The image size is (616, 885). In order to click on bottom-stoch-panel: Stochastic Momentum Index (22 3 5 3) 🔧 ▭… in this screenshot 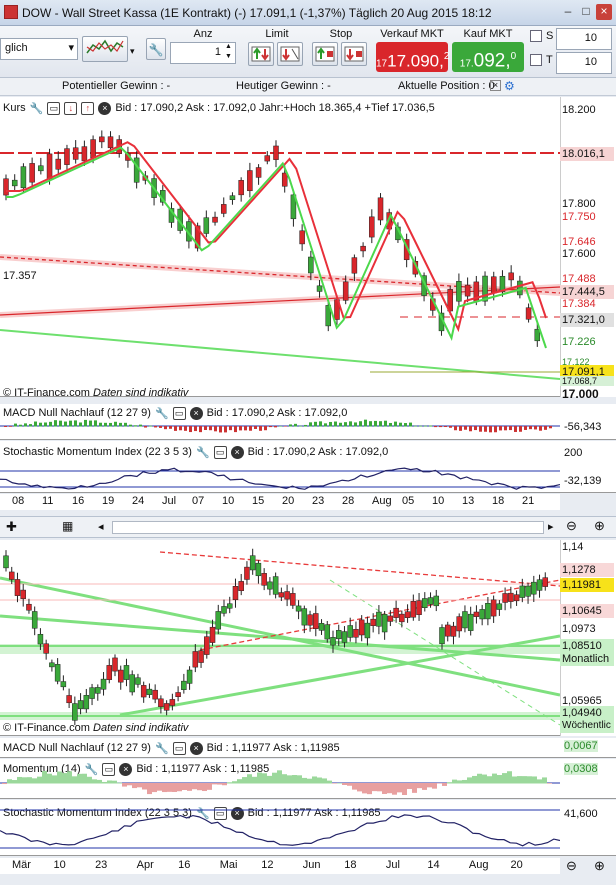, I will do `click(308, 828)`.